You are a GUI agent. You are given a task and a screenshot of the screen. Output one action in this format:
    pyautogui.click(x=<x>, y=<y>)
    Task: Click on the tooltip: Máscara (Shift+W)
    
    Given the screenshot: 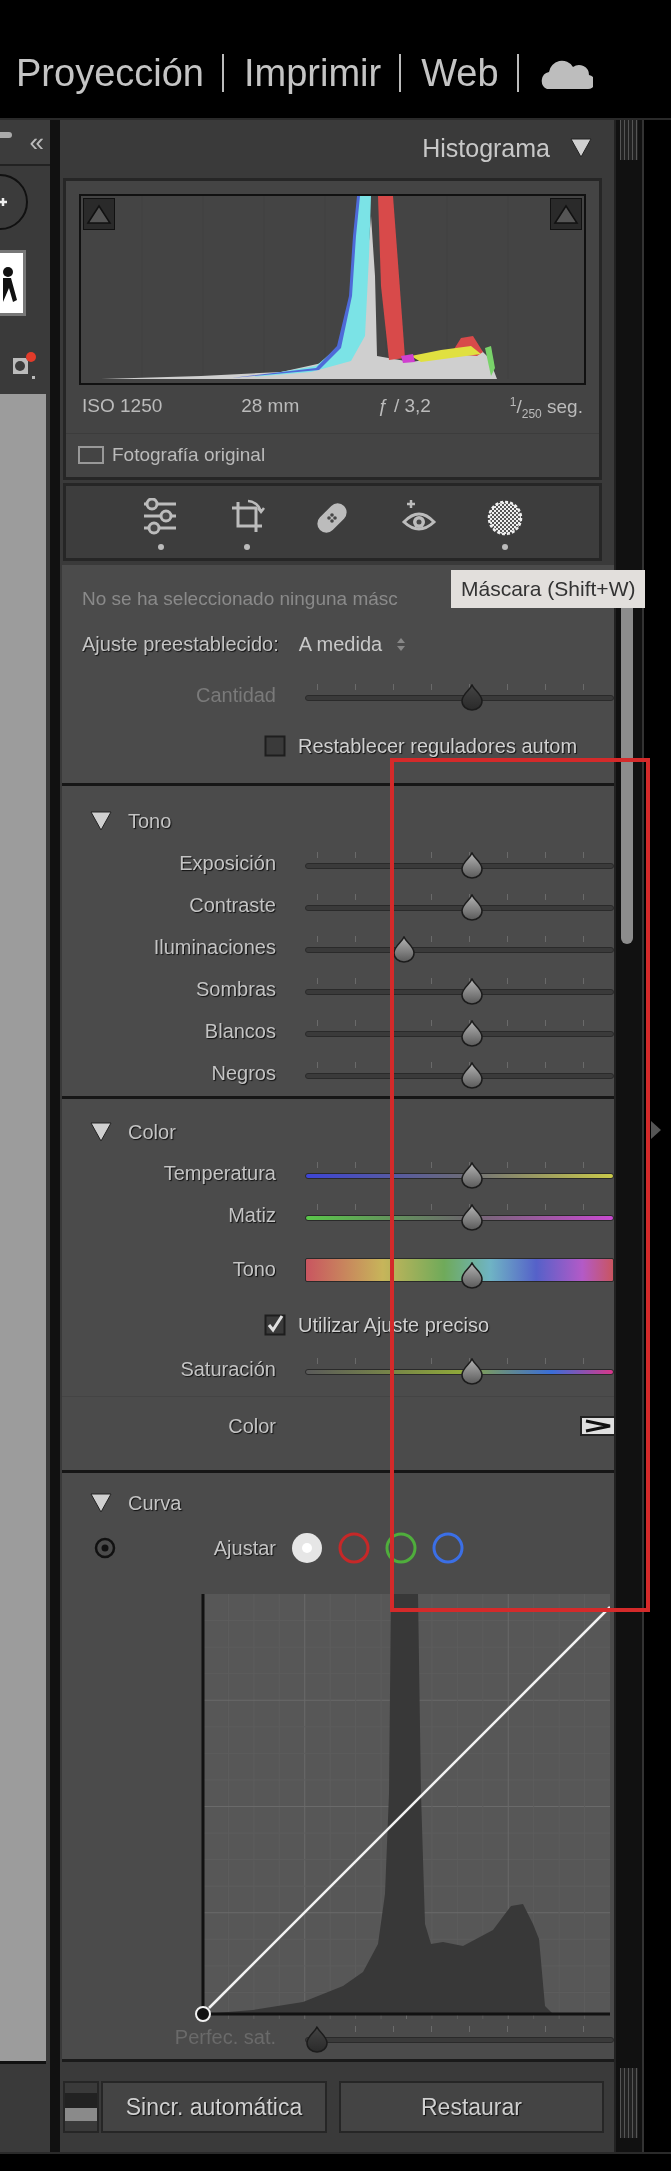 What is the action you would take?
    pyautogui.click(x=548, y=589)
    